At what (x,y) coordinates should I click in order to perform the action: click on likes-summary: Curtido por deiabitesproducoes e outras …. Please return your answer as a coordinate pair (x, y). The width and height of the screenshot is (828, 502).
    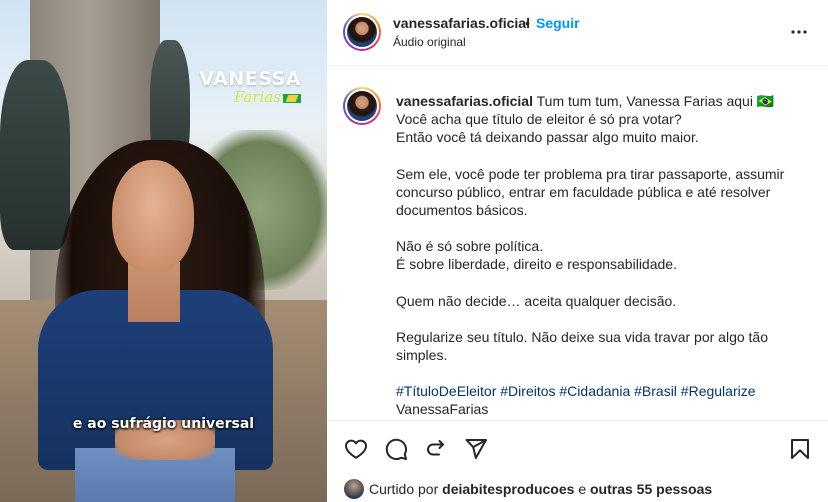
    Looking at the image, I should click on (528, 489).